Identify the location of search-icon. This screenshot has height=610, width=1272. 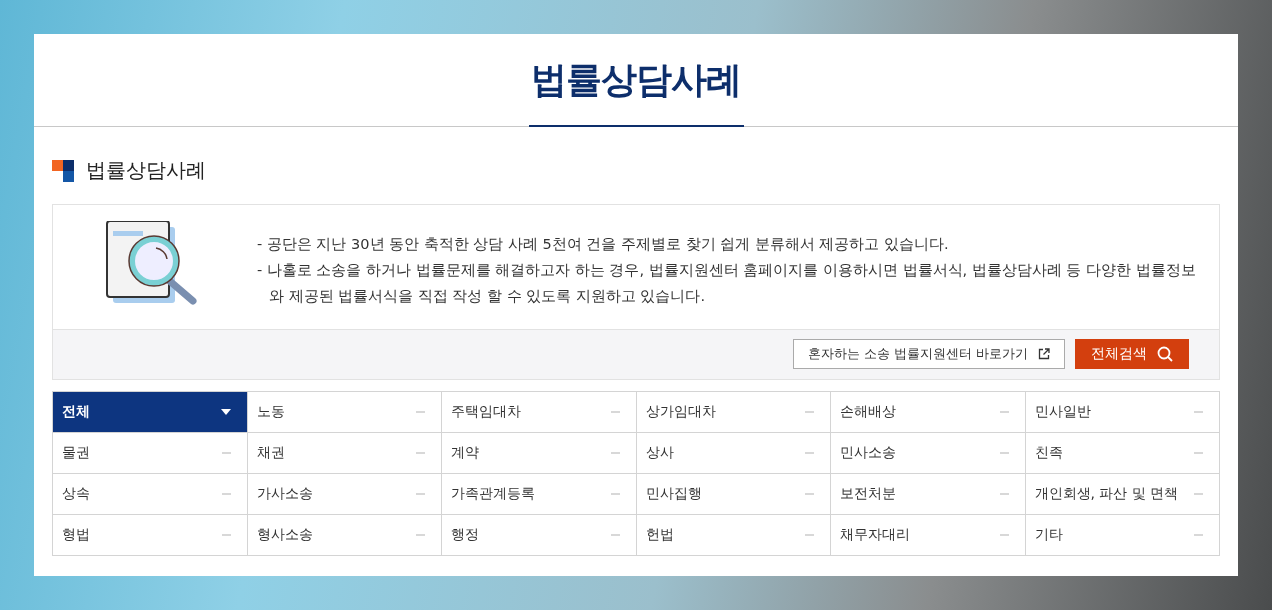
(1165, 354).